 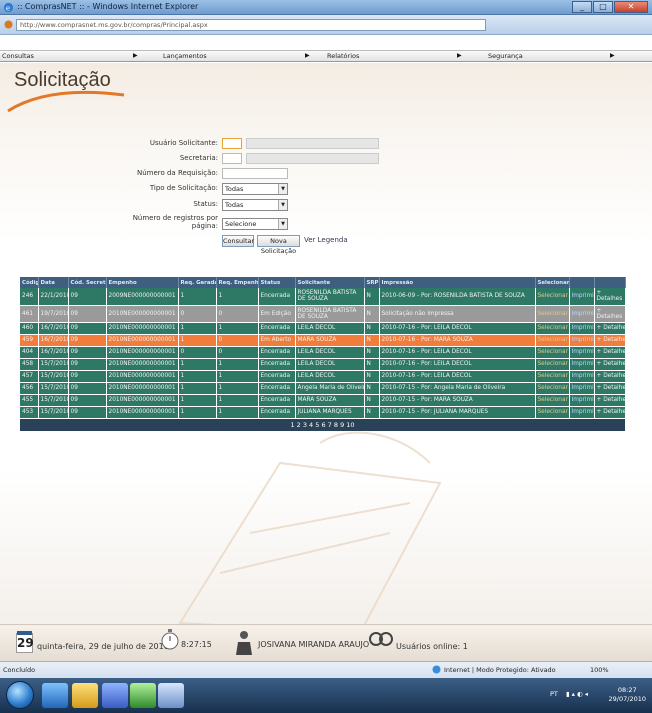 I want to click on close-button: ✕, so click(x=631, y=7).